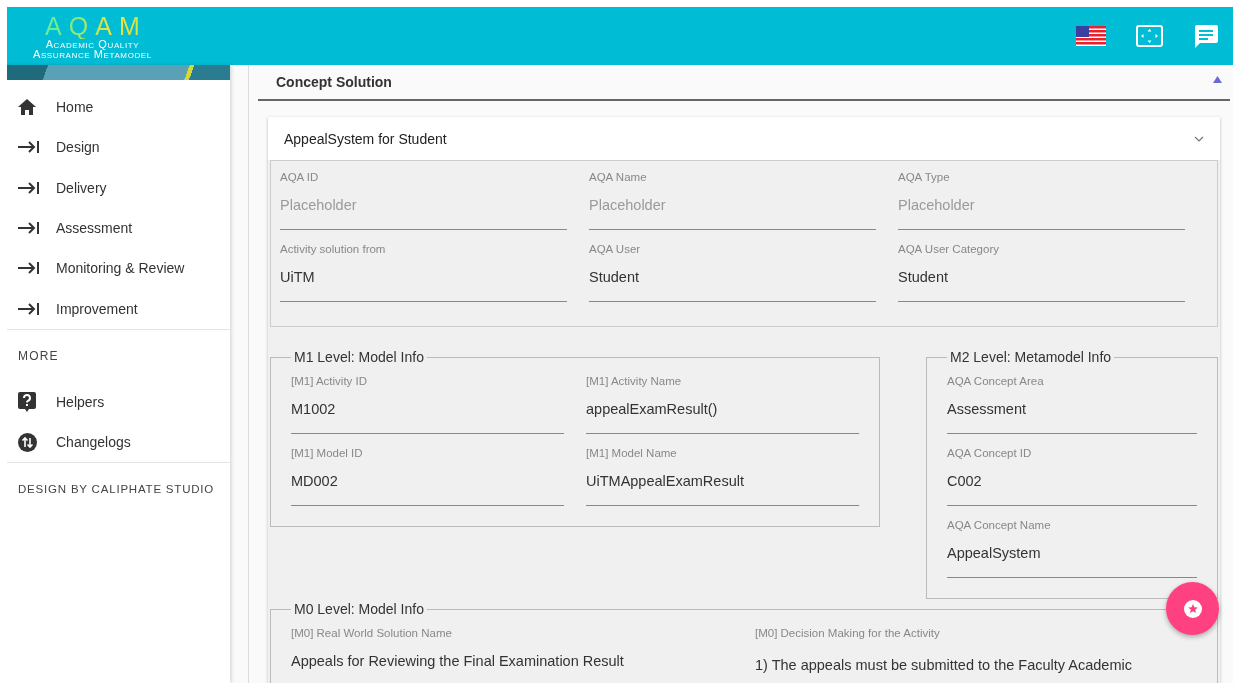  What do you see at coordinates (118, 228) in the screenshot?
I see `nav-item: Assessment` at bounding box center [118, 228].